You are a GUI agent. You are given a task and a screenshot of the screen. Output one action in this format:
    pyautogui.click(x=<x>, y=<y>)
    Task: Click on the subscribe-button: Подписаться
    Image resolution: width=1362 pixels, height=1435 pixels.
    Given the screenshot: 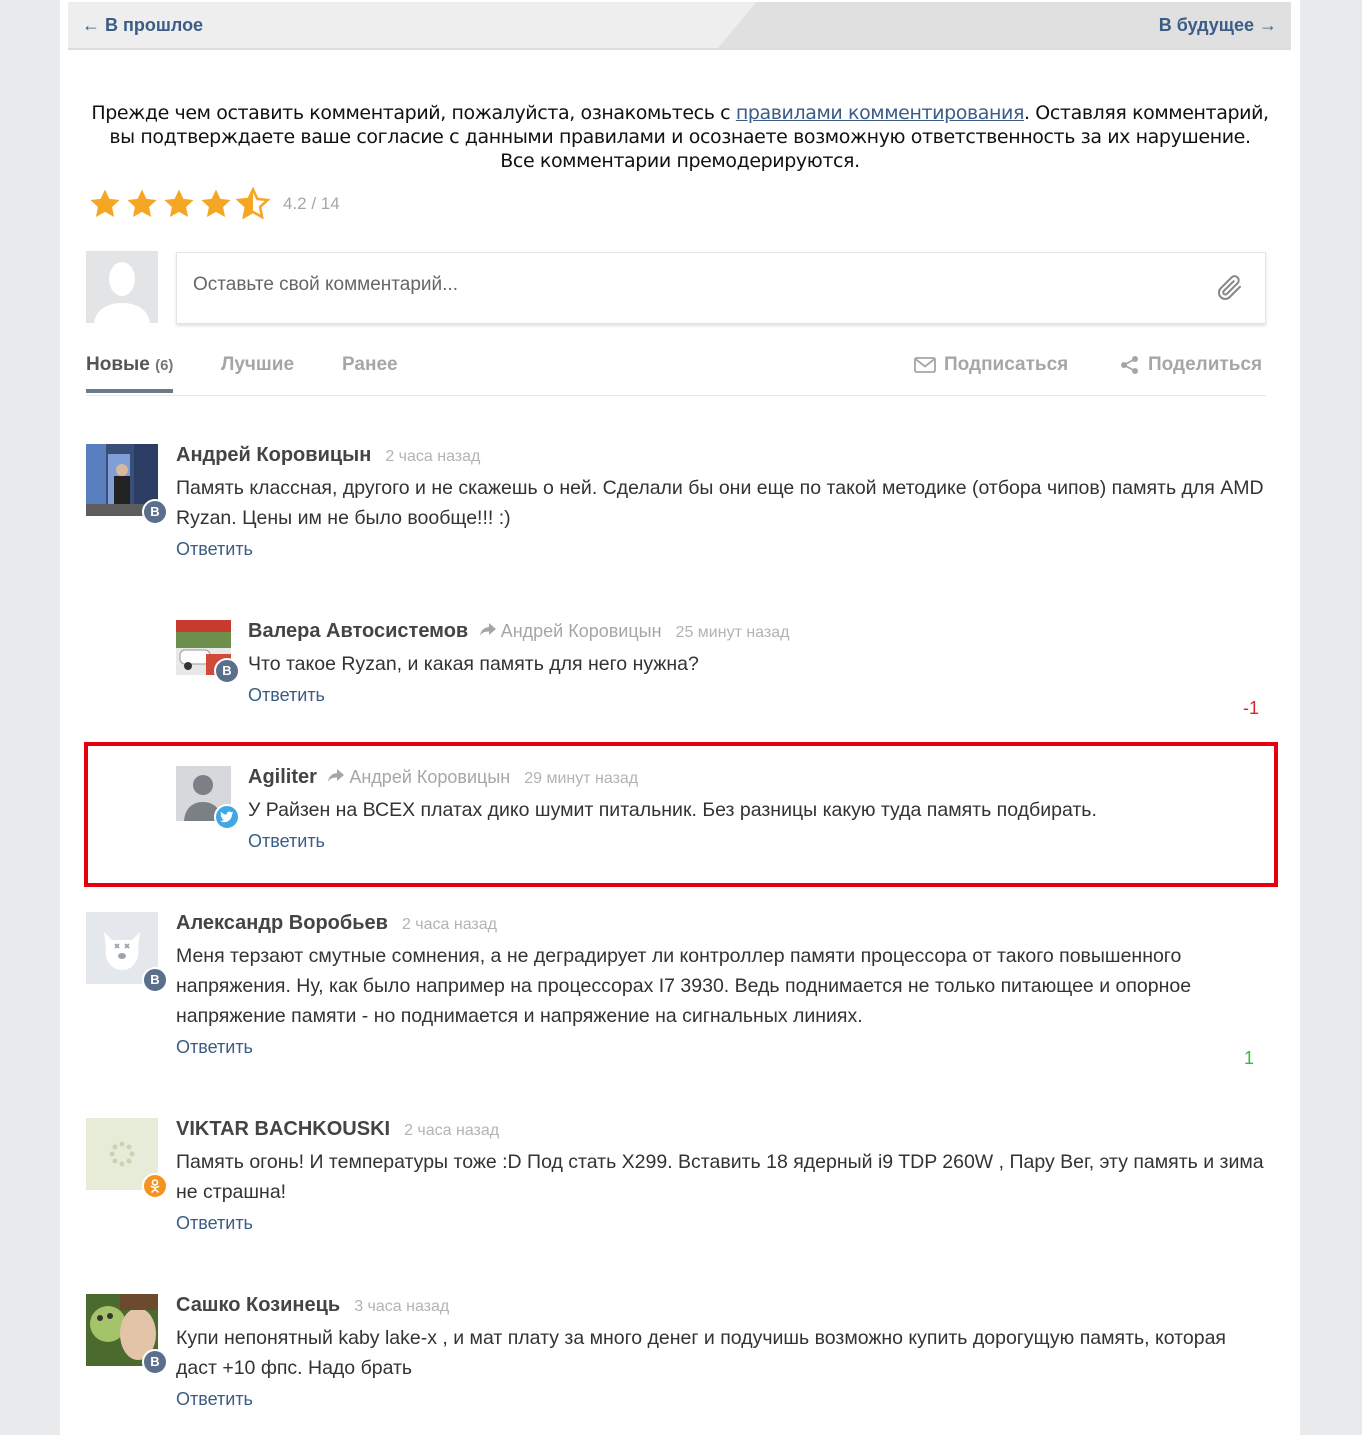 What is the action you would take?
    pyautogui.click(x=991, y=365)
    